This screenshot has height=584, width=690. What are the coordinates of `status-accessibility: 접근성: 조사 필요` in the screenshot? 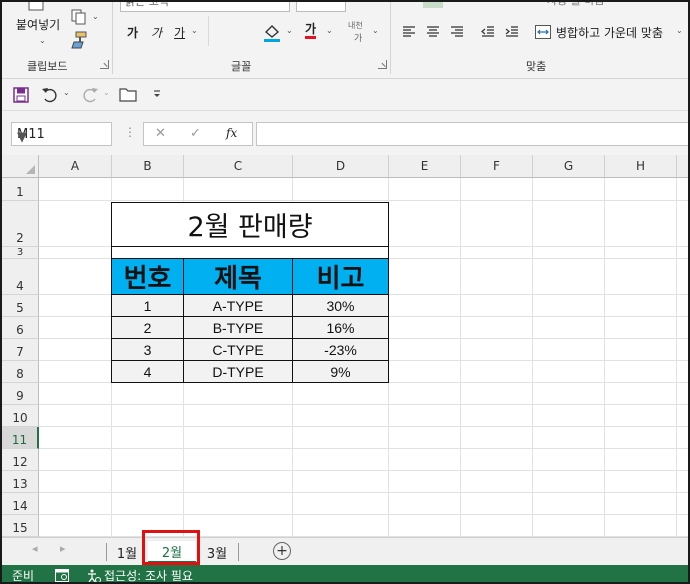 It's located at (148, 574).